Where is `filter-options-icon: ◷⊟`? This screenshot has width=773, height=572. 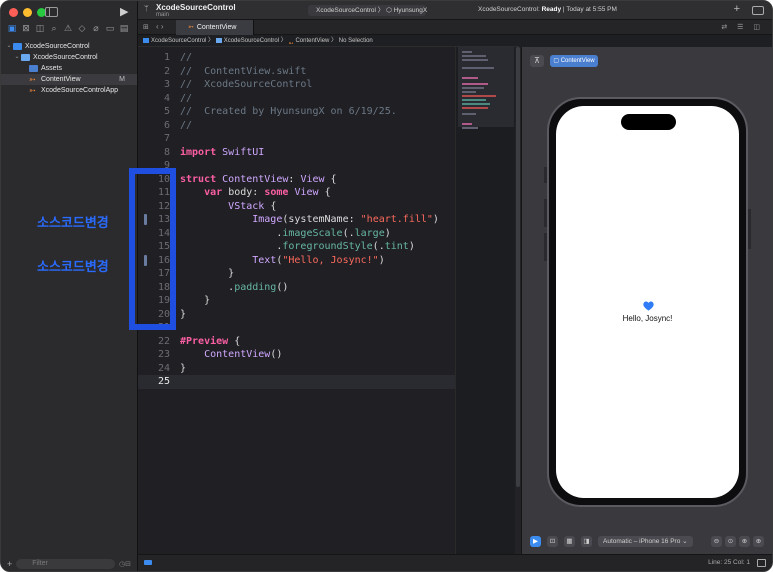
filter-options-icon: ◷⊟ is located at coordinates (125, 564).